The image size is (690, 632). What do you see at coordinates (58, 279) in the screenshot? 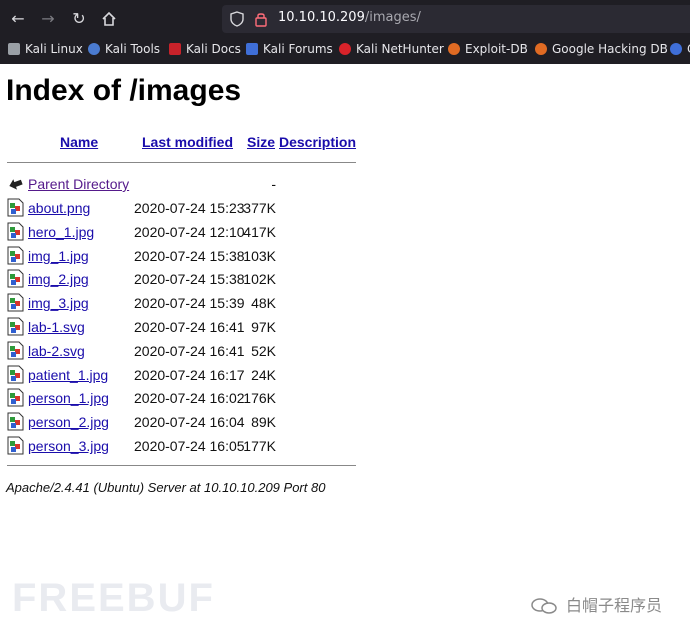
I see `file-link: img_2.jpg` at bounding box center [58, 279].